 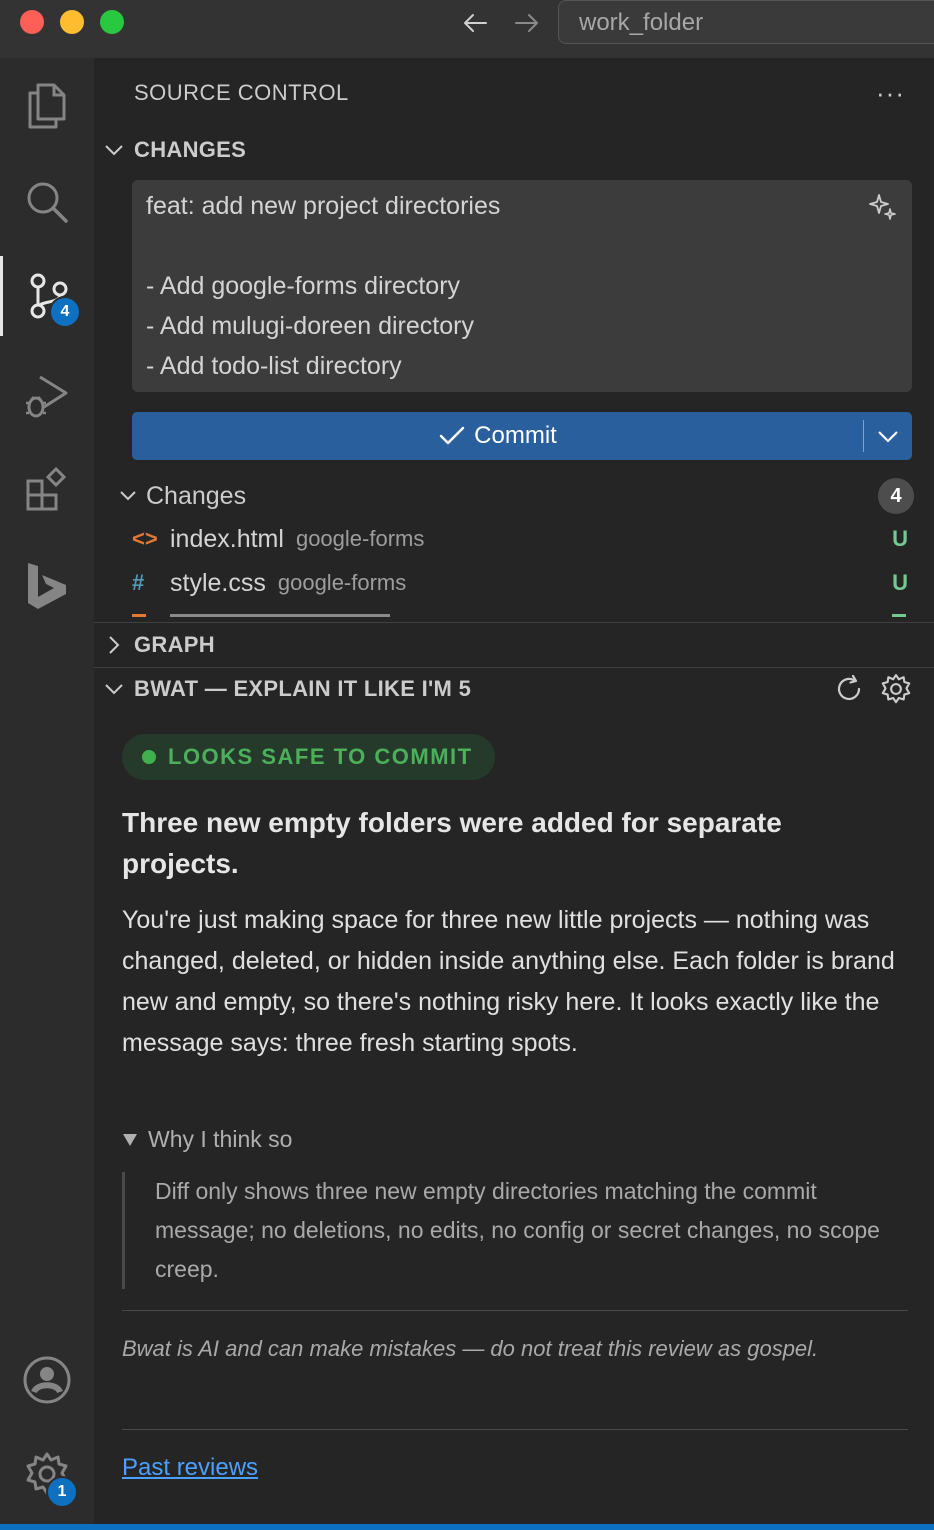 I want to click on bwat-section-header: BWAT — EXPLAIN IT LIKE I'M 5, so click(x=514, y=689).